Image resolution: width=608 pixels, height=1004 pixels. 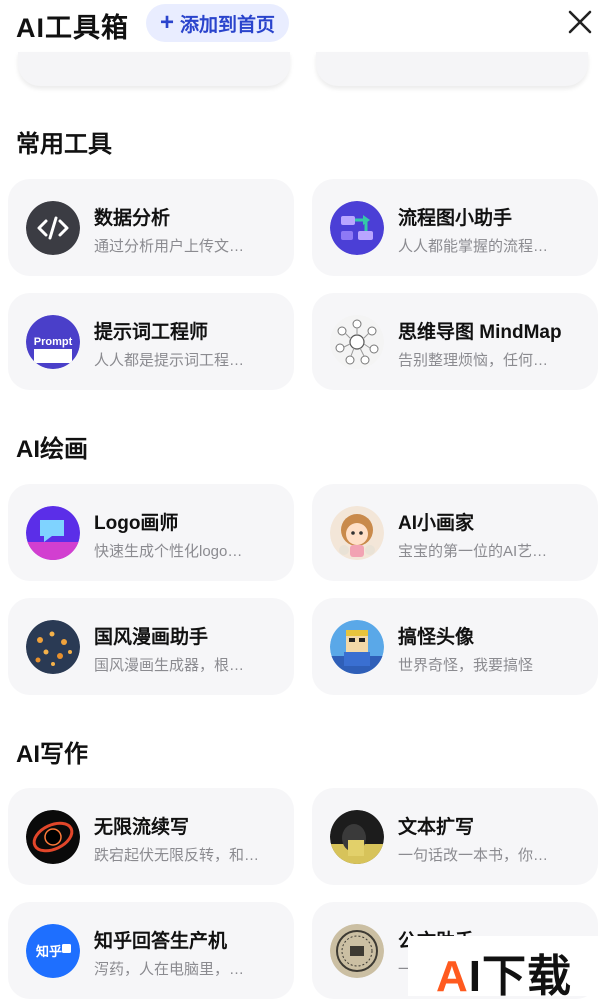 I want to click on card-peek-right, so click(x=452, y=69).